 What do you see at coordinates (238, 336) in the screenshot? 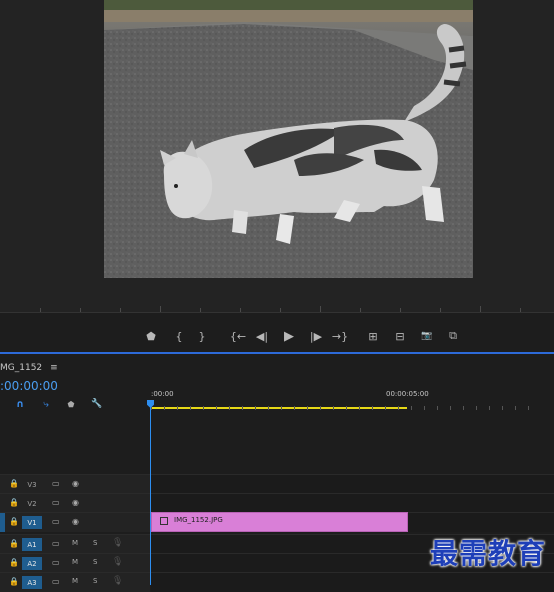
I see `go-to-in-icon: {←` at bounding box center [238, 336].